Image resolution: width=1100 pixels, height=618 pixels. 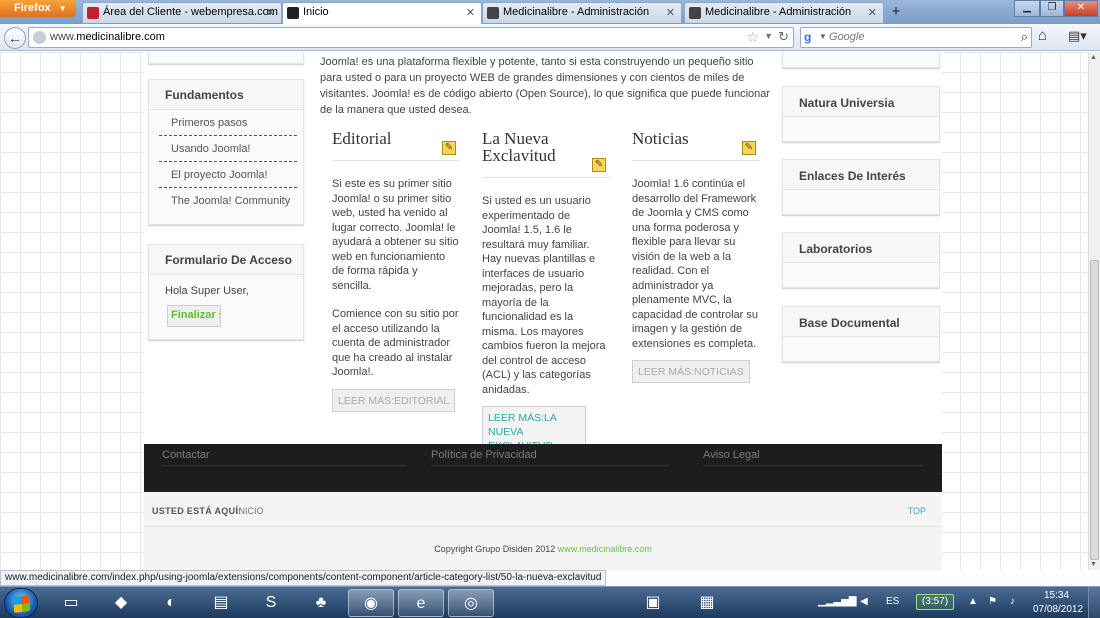 I want to click on search-engine-dropdown-icon: ▼, so click(x=823, y=36).